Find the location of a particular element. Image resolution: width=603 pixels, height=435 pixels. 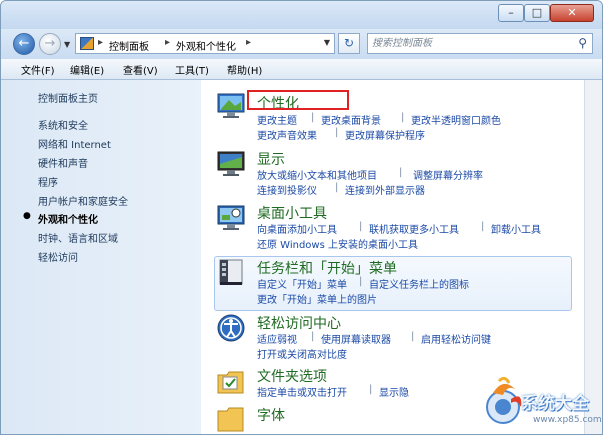

category-title-folder-options: 文件夹选项 is located at coordinates (292, 376).